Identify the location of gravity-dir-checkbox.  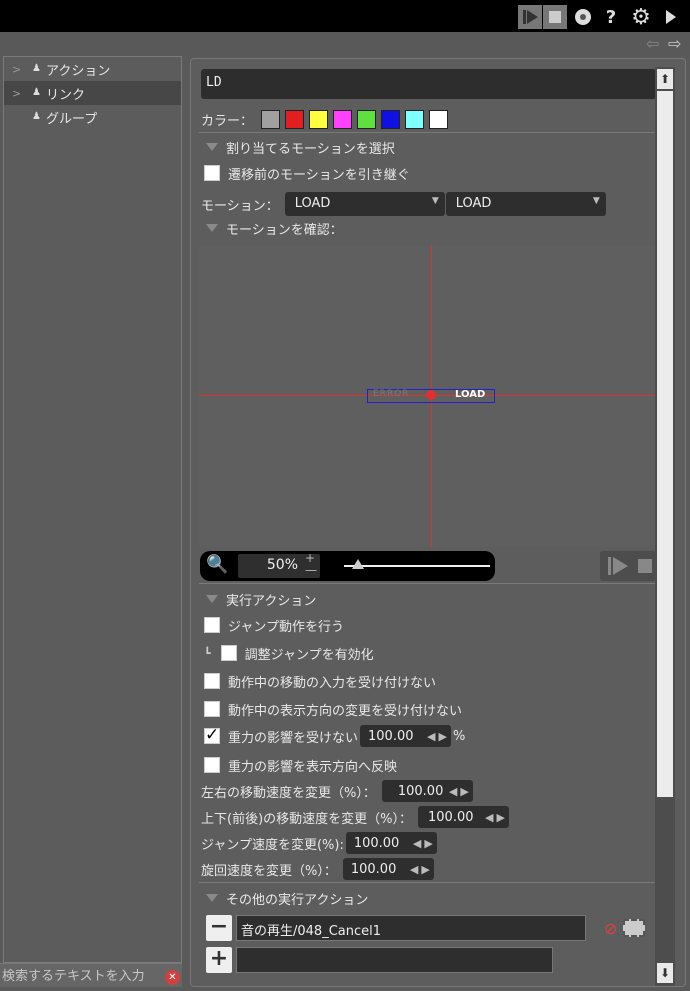
(212, 765).